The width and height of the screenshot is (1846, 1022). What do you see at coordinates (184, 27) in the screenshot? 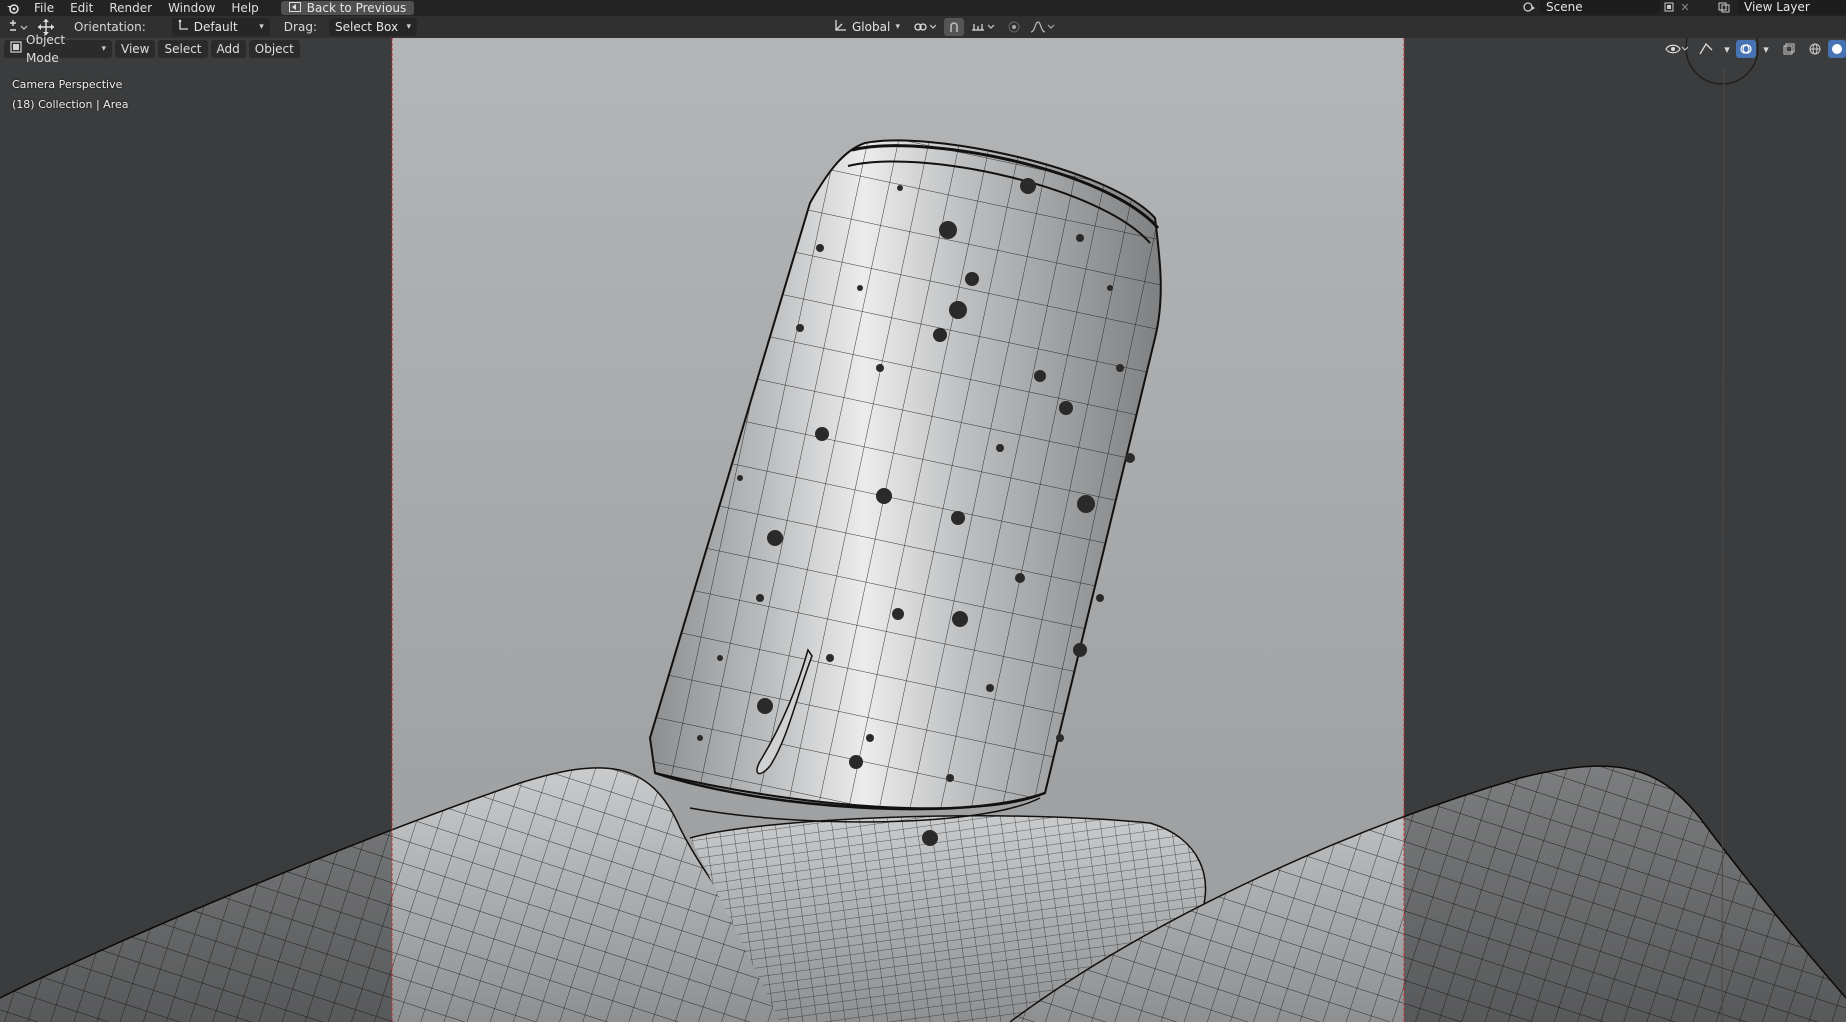
I see `orientation-icon` at bounding box center [184, 27].